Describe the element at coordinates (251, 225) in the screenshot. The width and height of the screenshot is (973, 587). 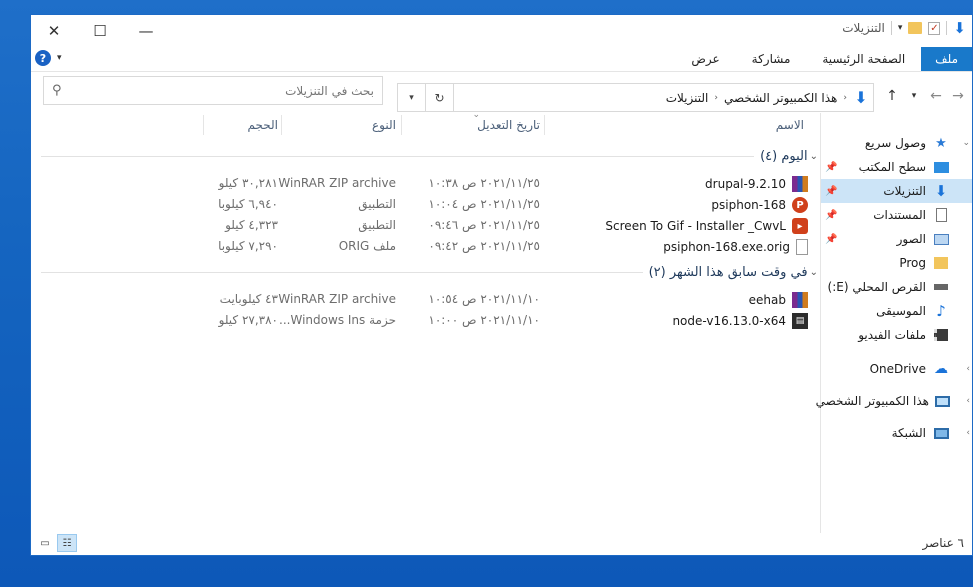
I see `file-size: ٤,٣٢٣ كيلو` at that location.